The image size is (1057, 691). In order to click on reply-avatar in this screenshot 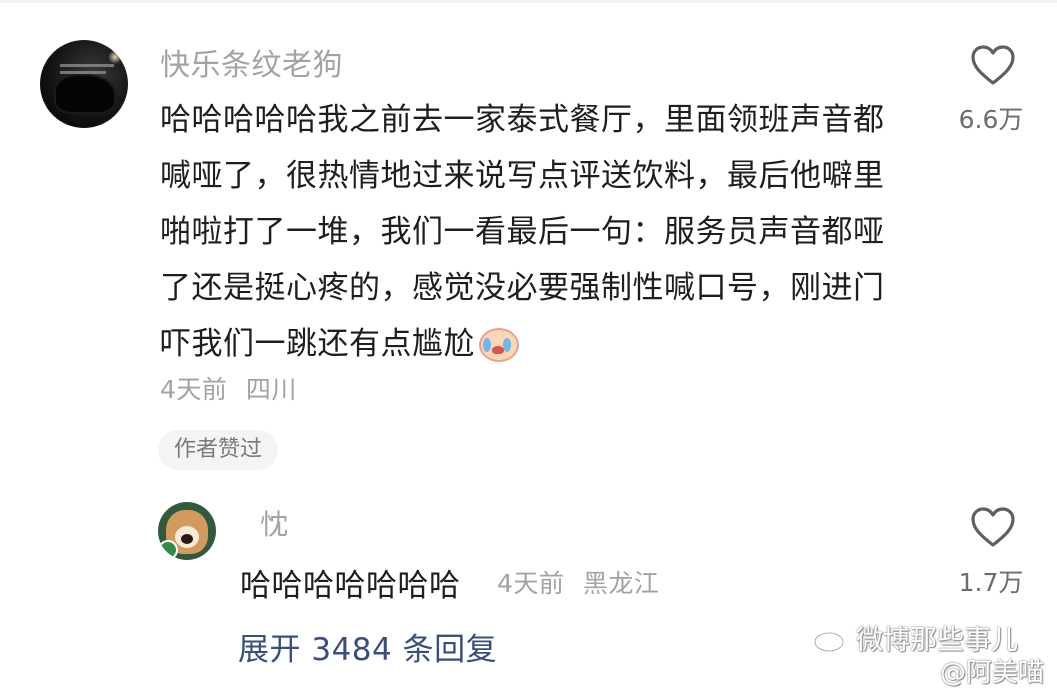, I will do `click(187, 531)`.